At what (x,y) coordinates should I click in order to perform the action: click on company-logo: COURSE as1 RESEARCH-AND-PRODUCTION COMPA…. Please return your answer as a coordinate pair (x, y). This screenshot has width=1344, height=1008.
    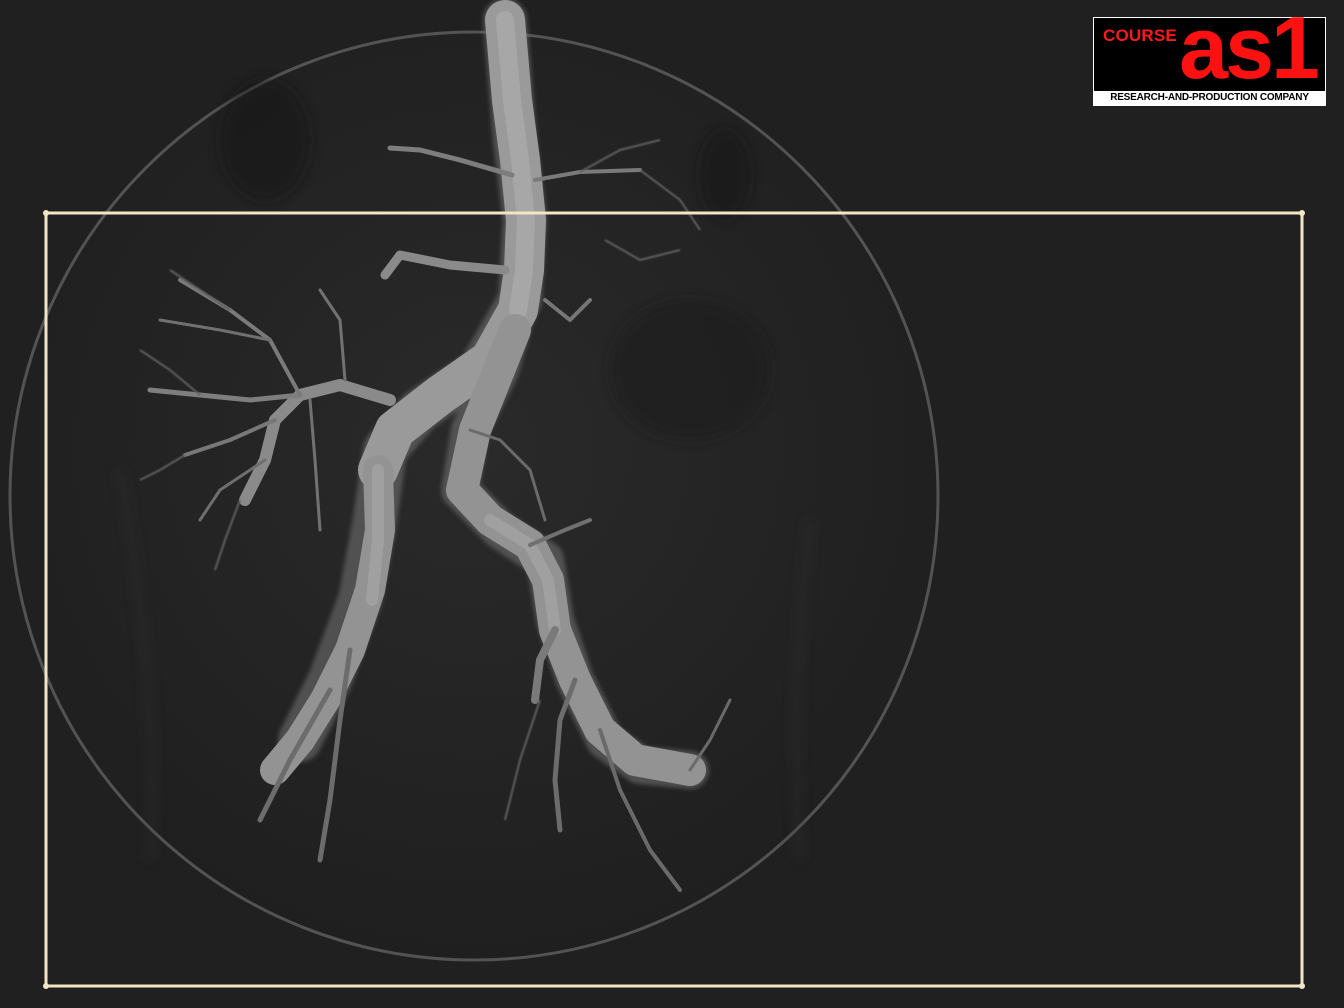
    Looking at the image, I should click on (1209, 55).